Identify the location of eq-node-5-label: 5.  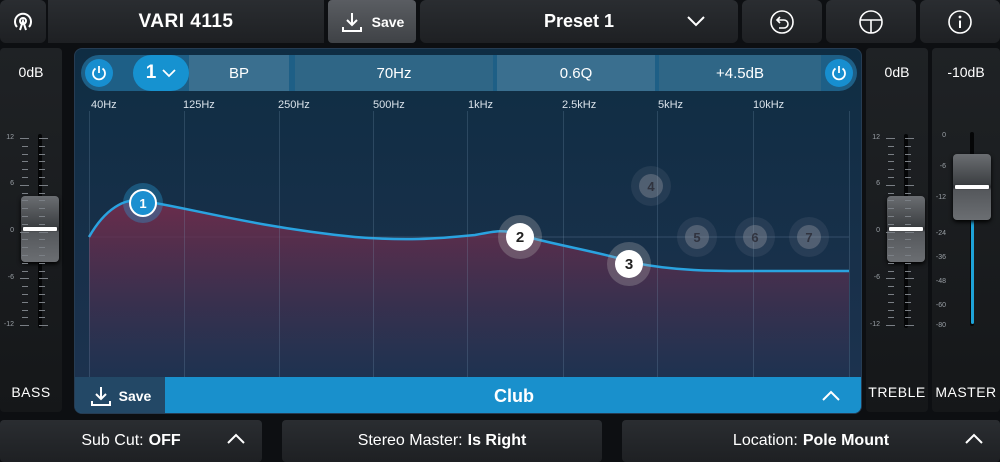
(697, 237).